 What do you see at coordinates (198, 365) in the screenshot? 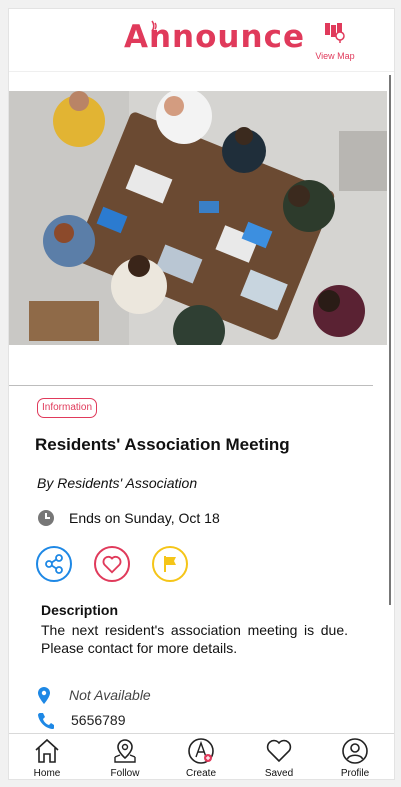
I see `image-spacer` at bounding box center [198, 365].